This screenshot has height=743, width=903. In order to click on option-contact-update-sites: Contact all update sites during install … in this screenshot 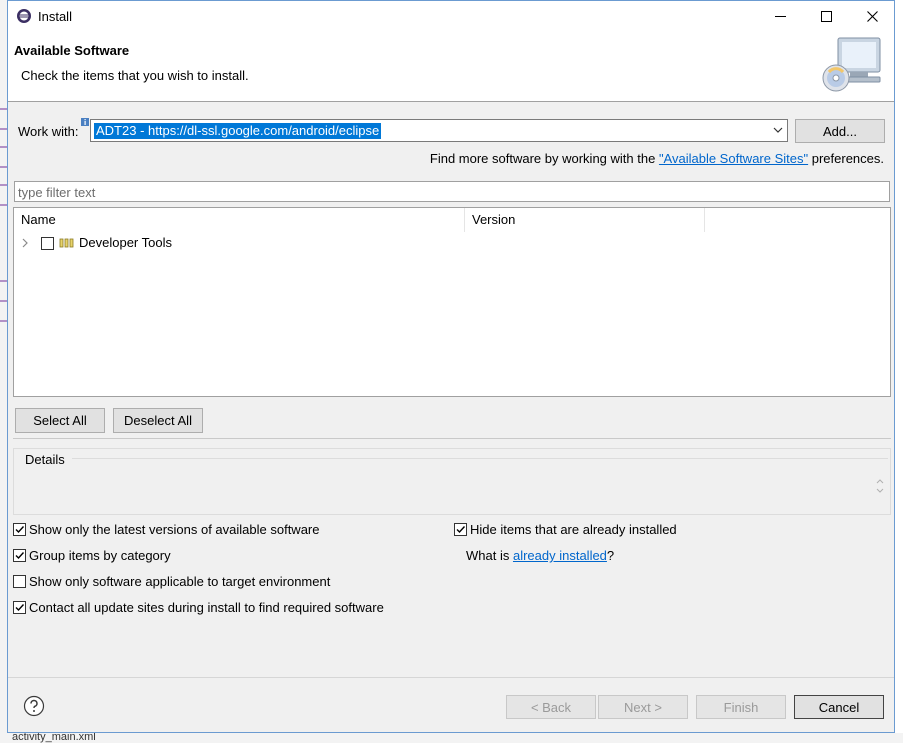, I will do `click(198, 607)`.